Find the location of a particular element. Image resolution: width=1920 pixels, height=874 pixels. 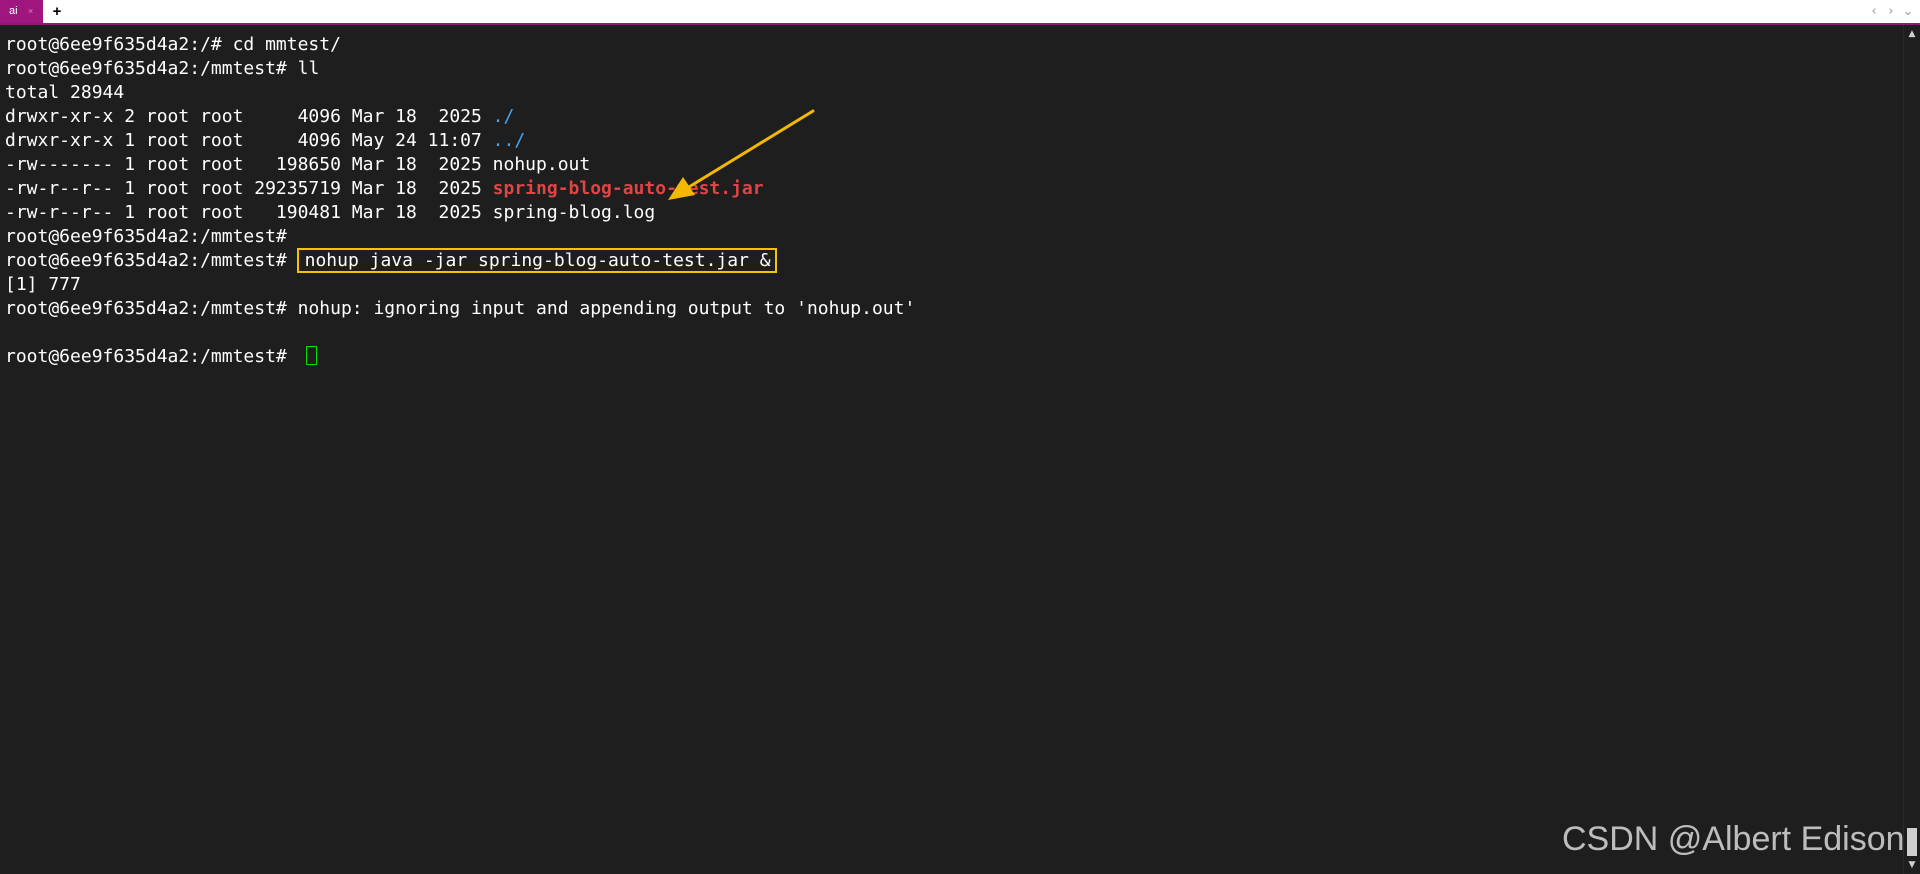

tab-bar: ai × + ‹ › ⌄ is located at coordinates (960, 12).